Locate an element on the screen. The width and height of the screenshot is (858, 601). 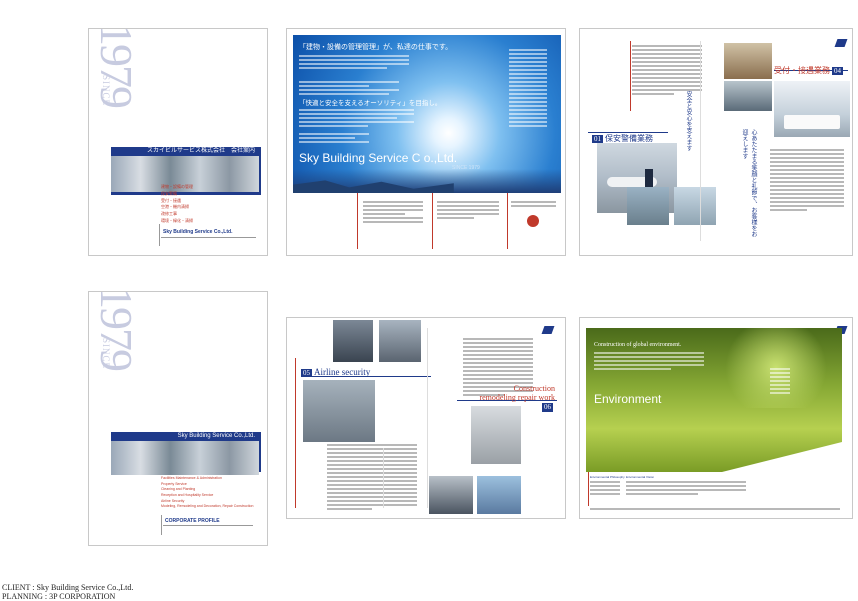
reception-desk-photo is located at coordinates (748, 96).